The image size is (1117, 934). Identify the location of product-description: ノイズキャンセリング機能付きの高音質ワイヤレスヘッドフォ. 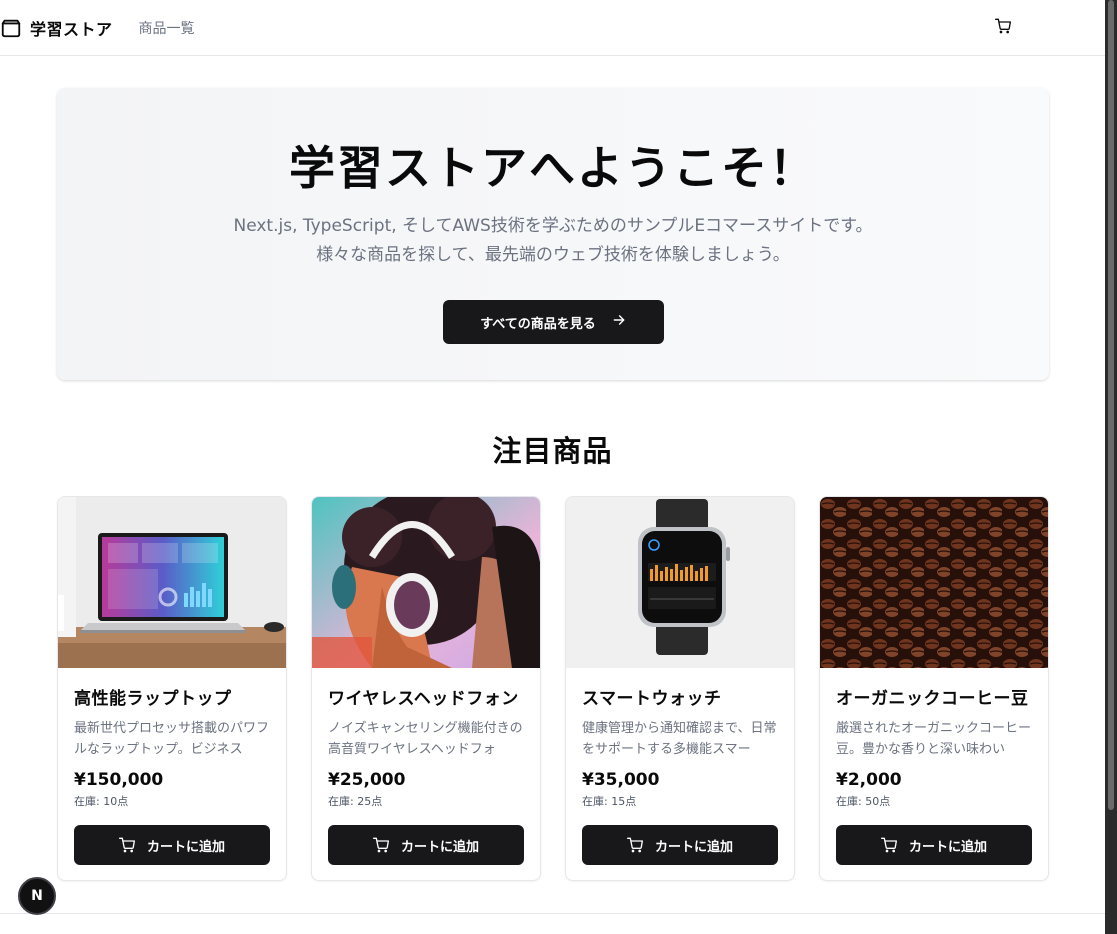
(425, 739).